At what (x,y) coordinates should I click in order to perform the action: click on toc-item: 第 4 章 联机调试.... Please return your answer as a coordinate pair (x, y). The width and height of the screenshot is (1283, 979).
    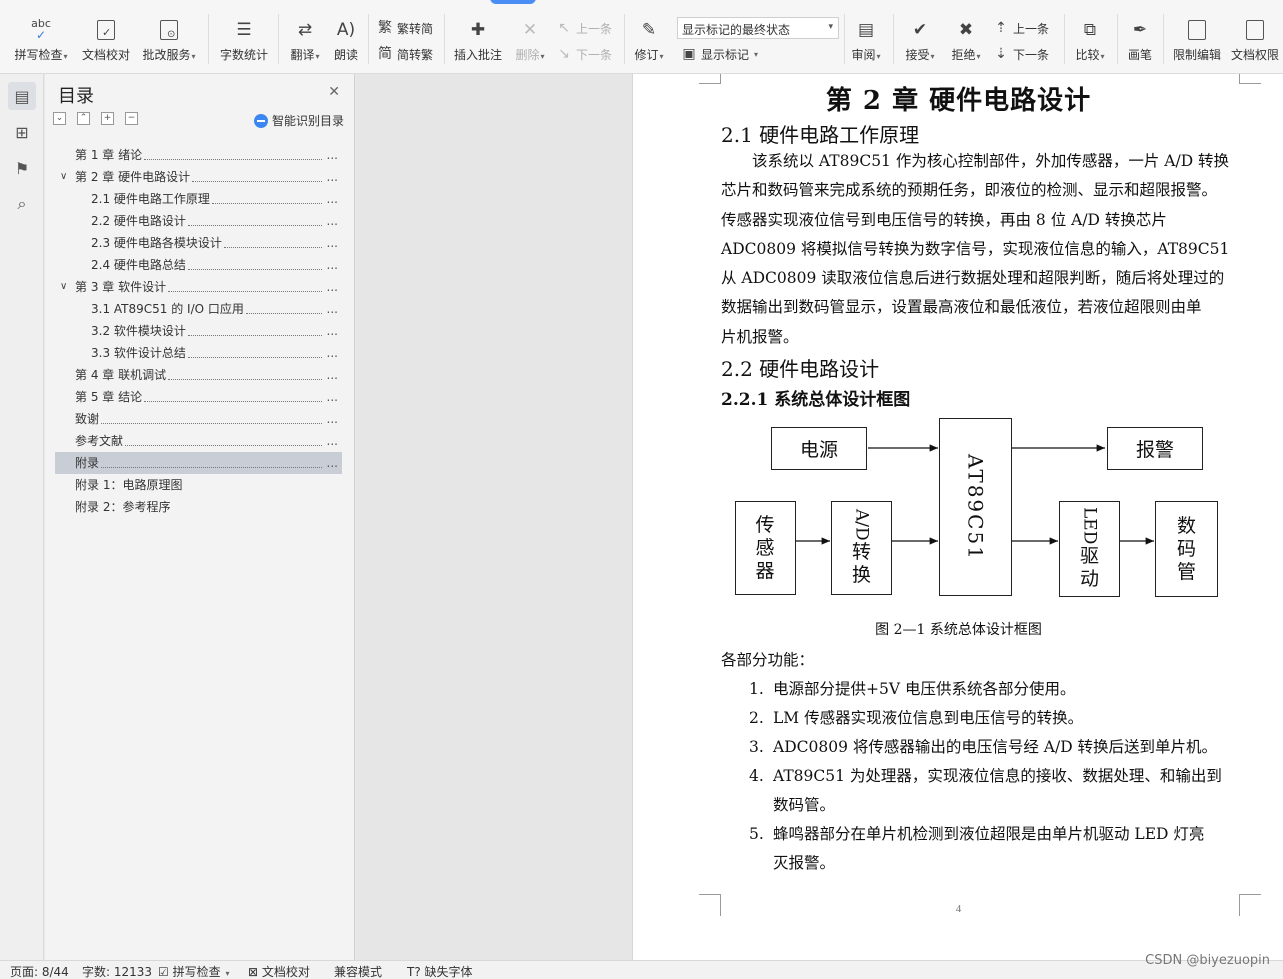
    Looking at the image, I should click on (198, 375).